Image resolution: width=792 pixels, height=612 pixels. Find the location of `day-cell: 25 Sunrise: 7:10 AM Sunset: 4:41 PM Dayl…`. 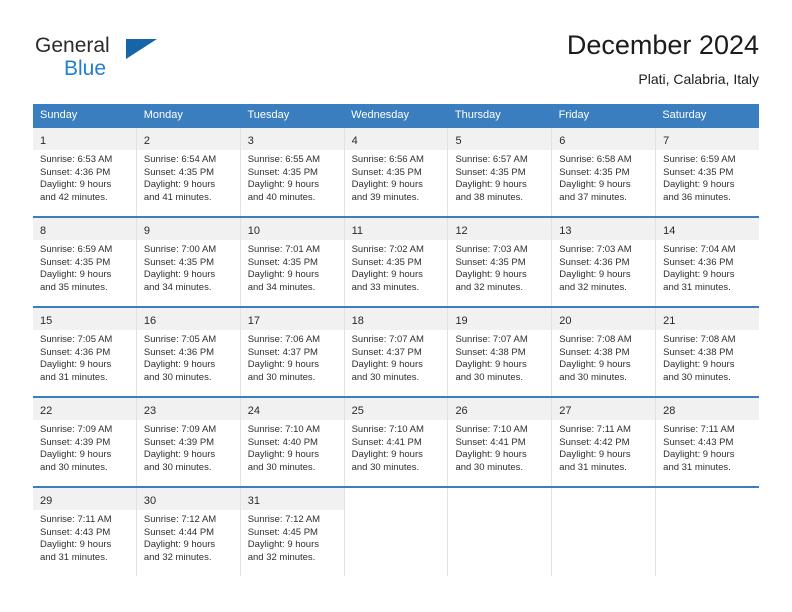

day-cell: 25 Sunrise: 7:10 AM Sunset: 4:41 PM Dayl… is located at coordinates (396, 442).